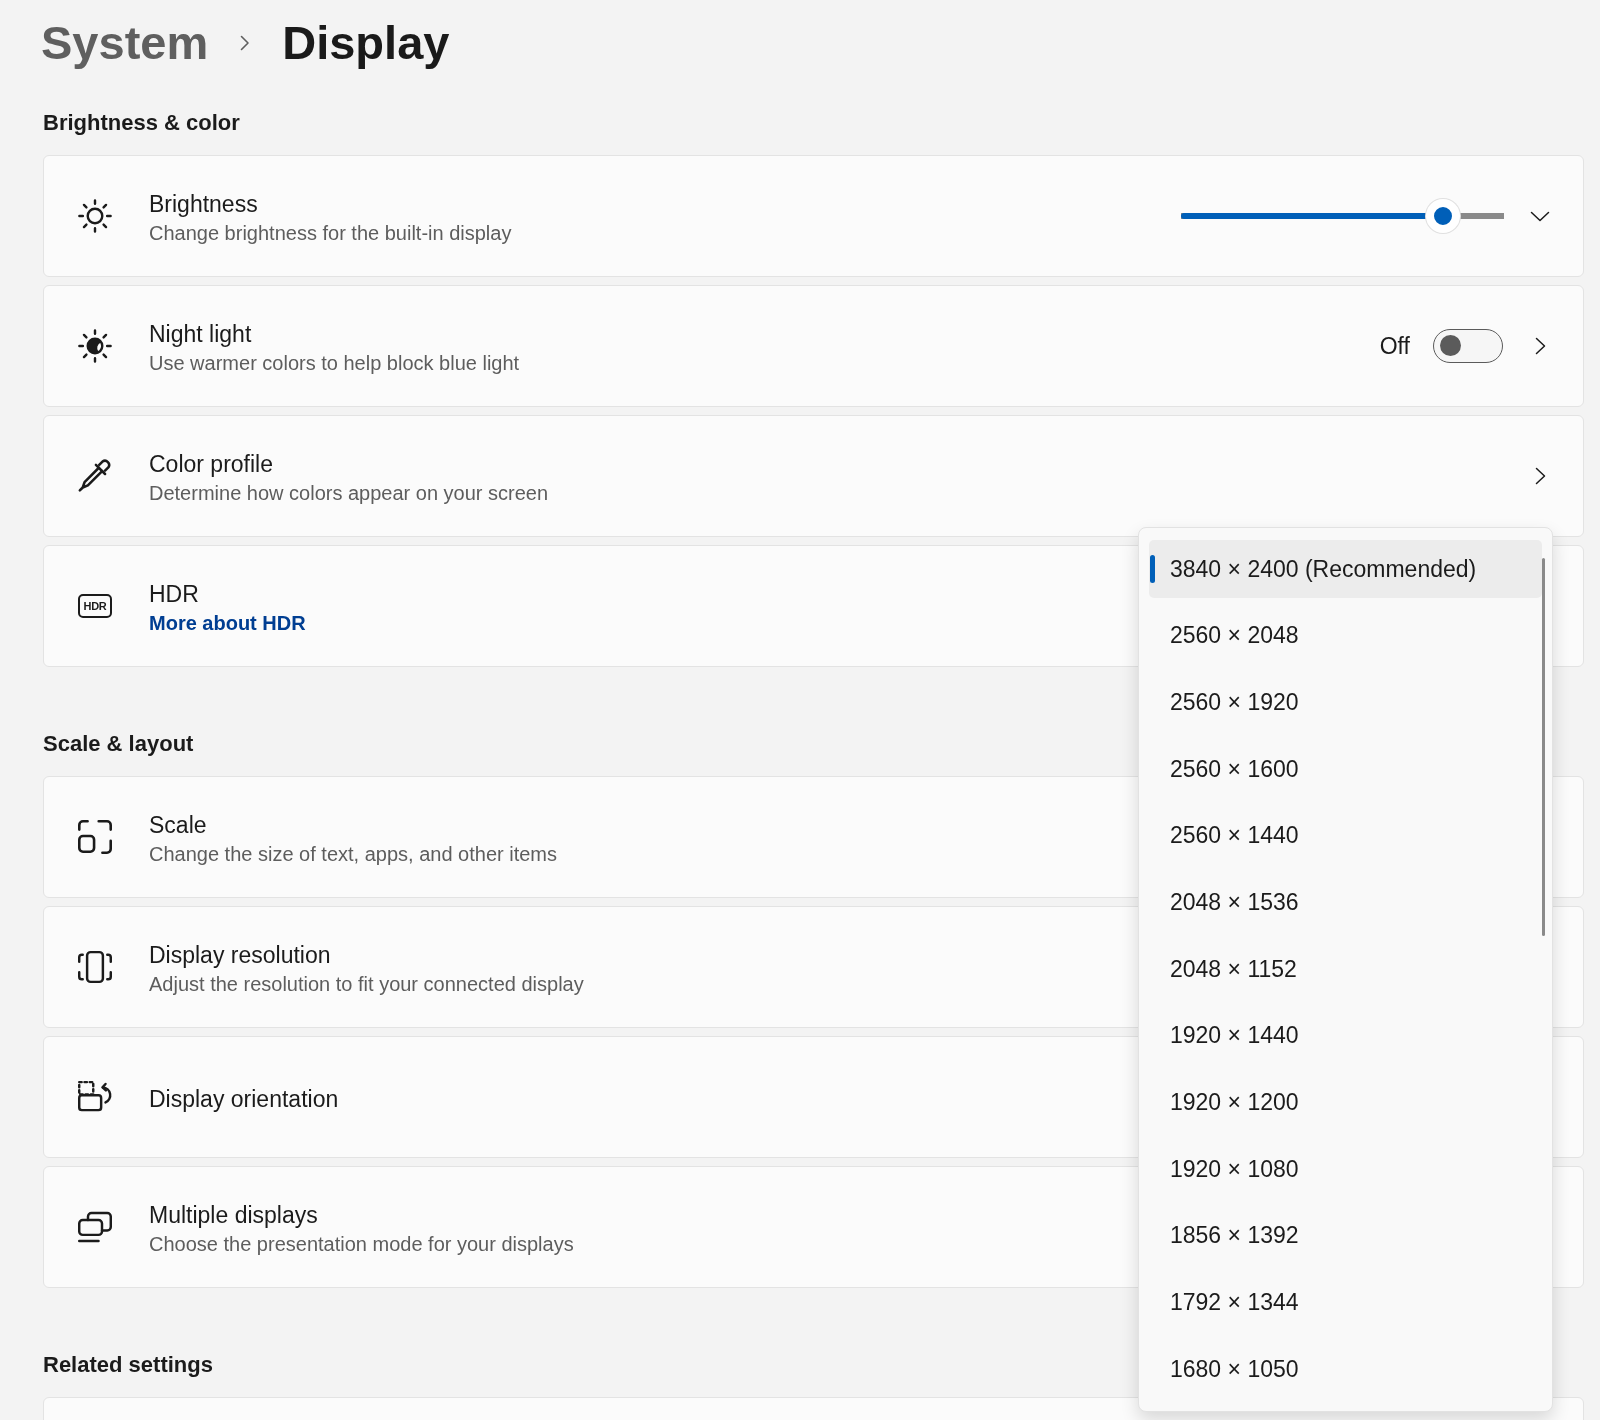 The image size is (1600, 1420). What do you see at coordinates (95, 476) in the screenshot?
I see `eyedropper-icon` at bounding box center [95, 476].